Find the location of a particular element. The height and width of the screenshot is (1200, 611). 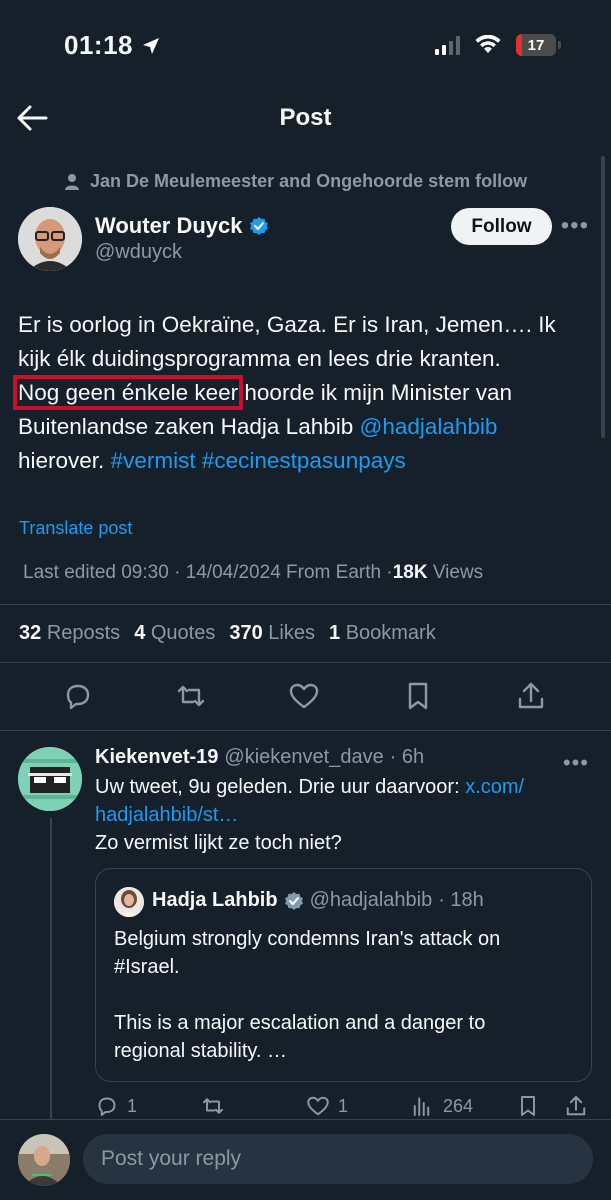

author-avatar is located at coordinates (50, 239).